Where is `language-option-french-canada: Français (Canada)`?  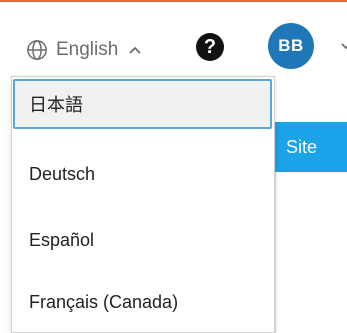
language-option-french-canada: Français (Canada) is located at coordinates (143, 302).